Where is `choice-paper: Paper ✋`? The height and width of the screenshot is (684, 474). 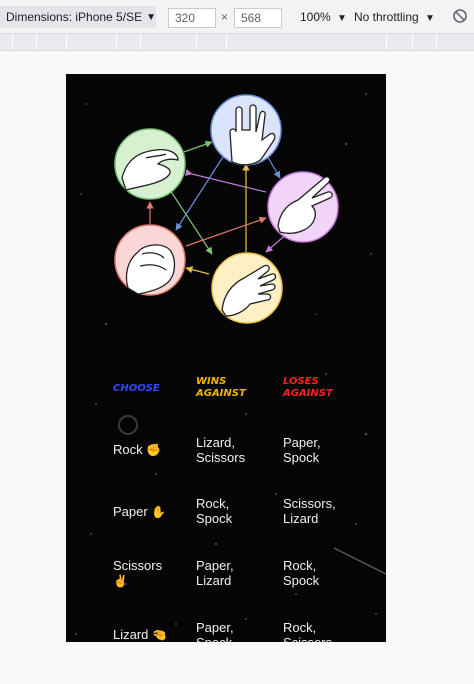
choice-paper: Paper ✋ is located at coordinates (139, 512).